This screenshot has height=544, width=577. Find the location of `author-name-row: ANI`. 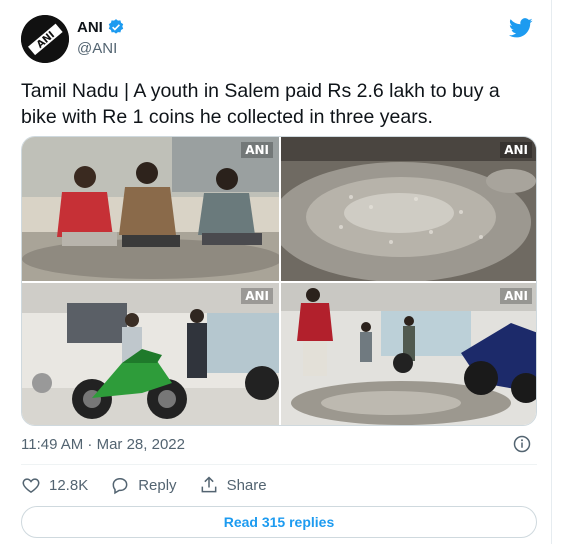

author-name-row: ANI is located at coordinates (101, 27).